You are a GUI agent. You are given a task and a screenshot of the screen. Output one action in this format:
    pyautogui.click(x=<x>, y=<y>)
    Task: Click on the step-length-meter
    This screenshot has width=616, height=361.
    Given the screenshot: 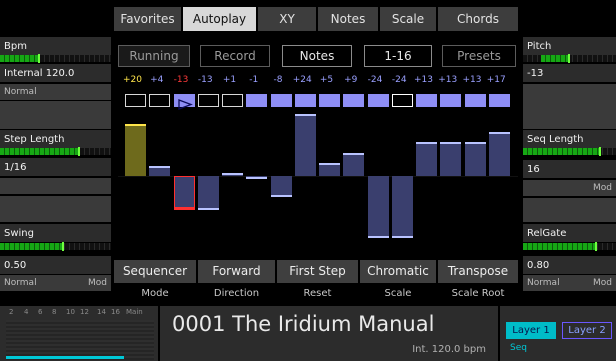 What is the action you would take?
    pyautogui.click(x=55, y=151)
    